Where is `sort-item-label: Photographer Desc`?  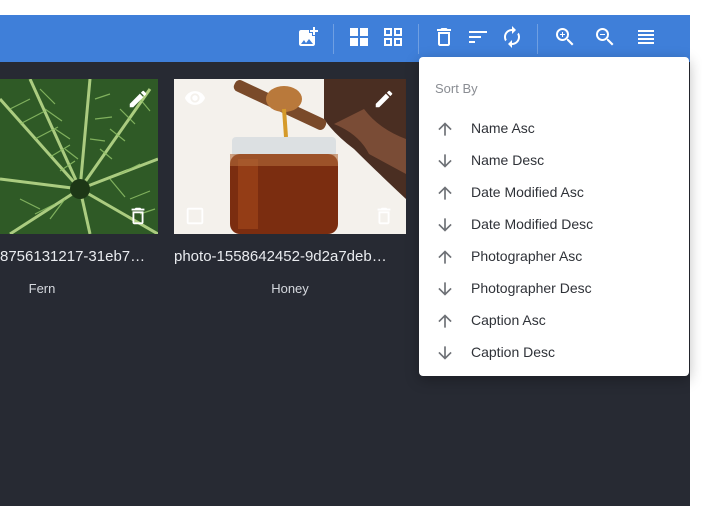 sort-item-label: Photographer Desc is located at coordinates (531, 288).